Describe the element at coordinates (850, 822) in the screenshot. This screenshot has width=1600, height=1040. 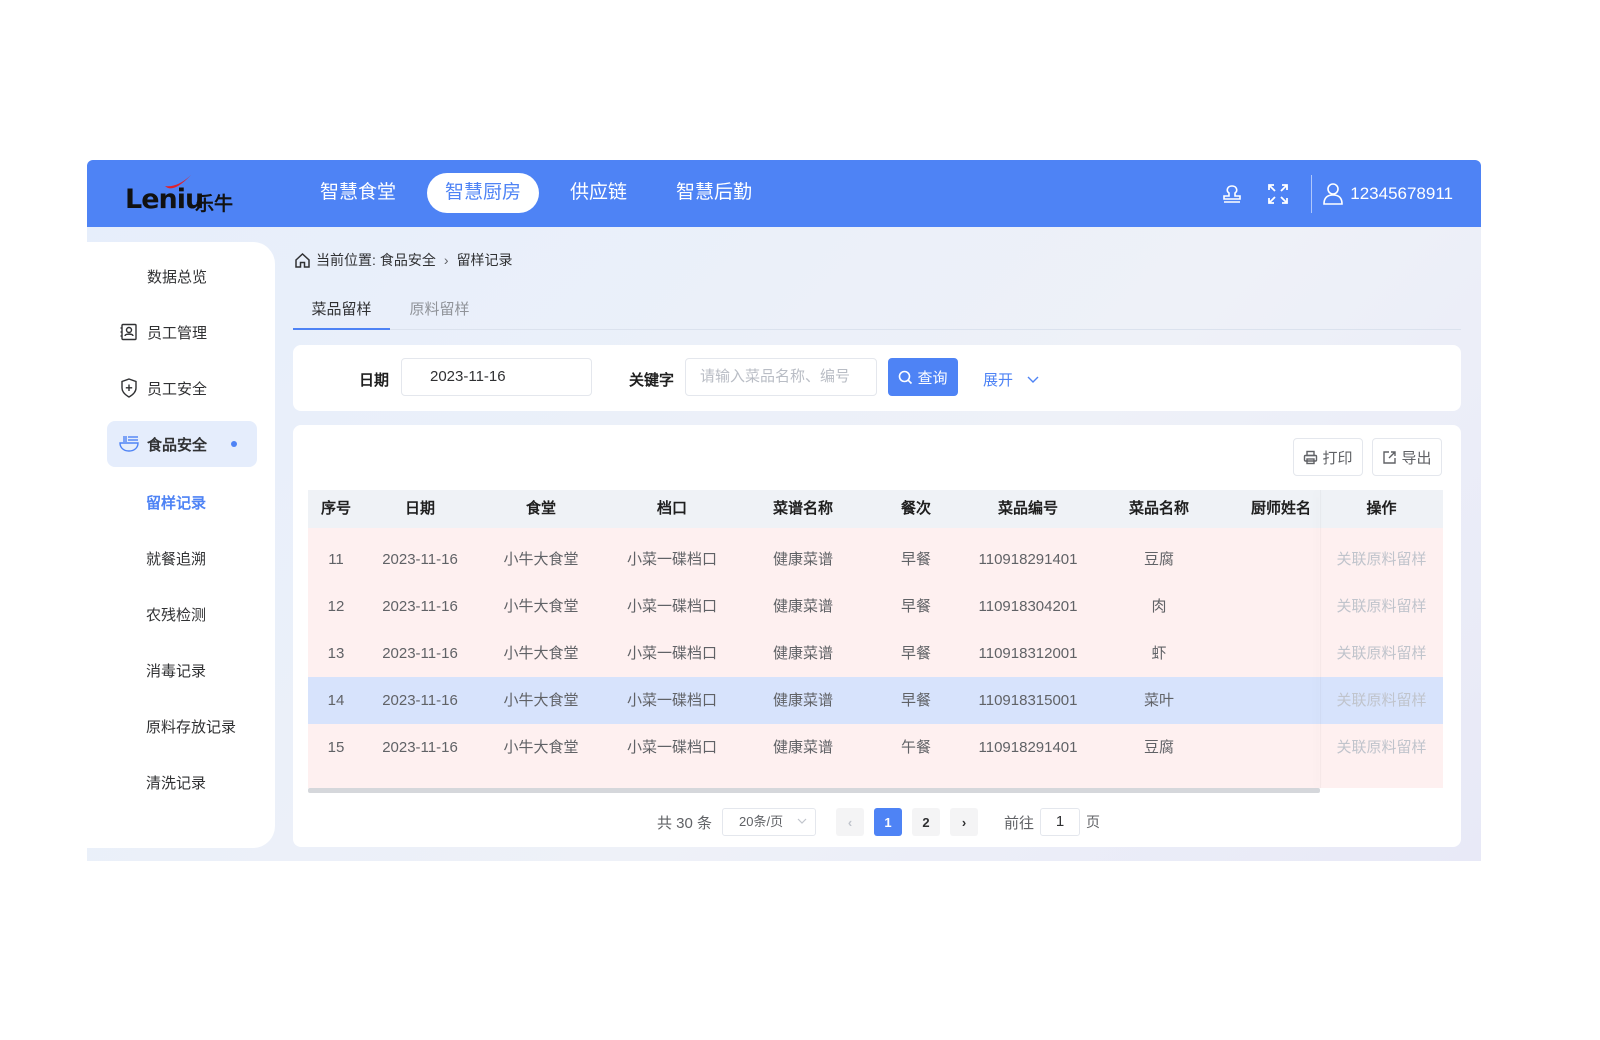
I see `prev-page-button: ‹` at that location.